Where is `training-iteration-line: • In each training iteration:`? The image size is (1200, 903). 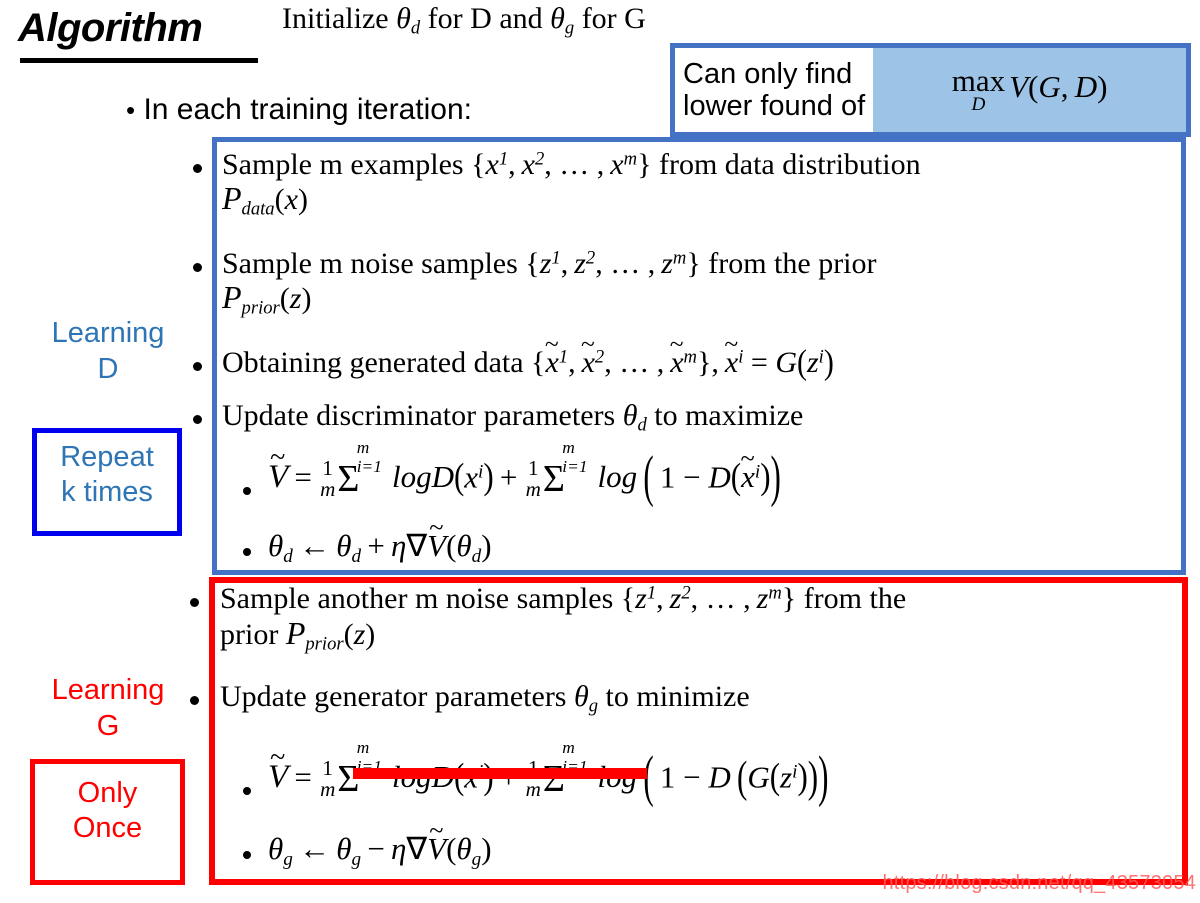 training-iteration-line: • In each training iteration: is located at coordinates (299, 109).